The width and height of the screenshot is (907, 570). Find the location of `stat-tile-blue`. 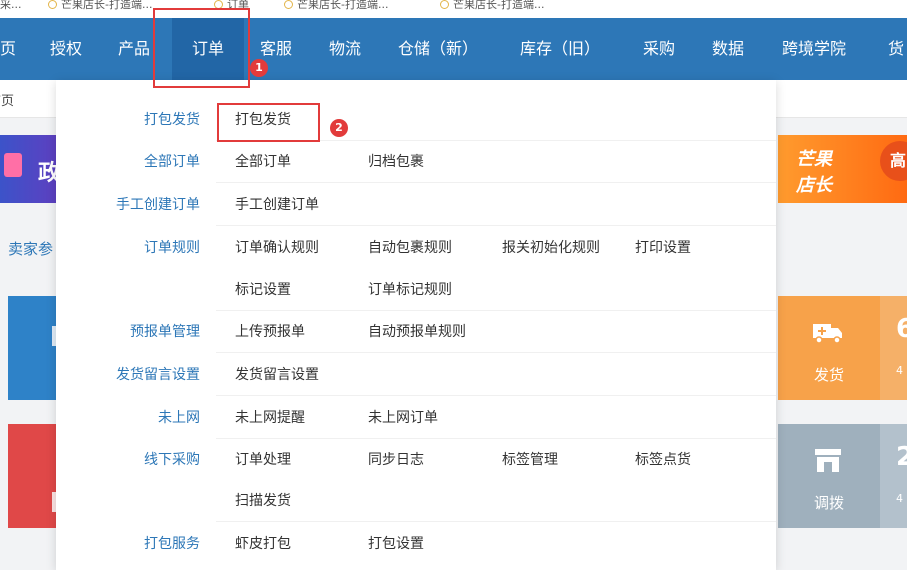

stat-tile-blue is located at coordinates (33, 348).